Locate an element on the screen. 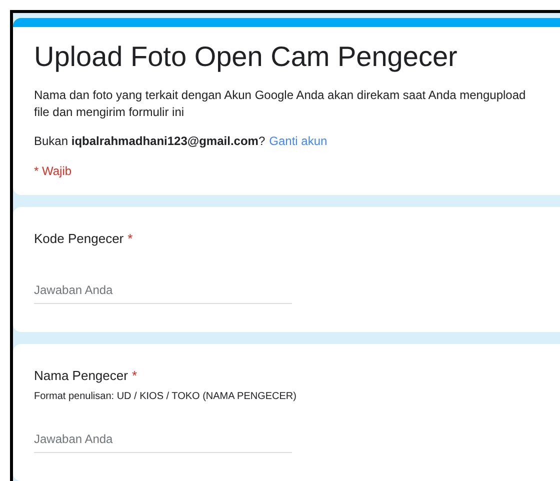 Image resolution: width=560 pixels, height=481 pixels. required-note: * Wajib is located at coordinates (53, 171).